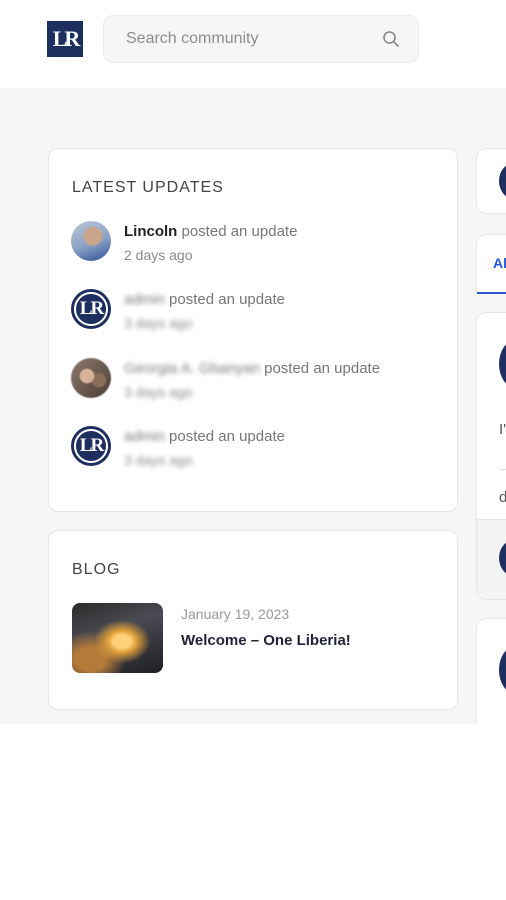  I want to click on blog-post-link: Welcome – One Liberia!, so click(266, 640).